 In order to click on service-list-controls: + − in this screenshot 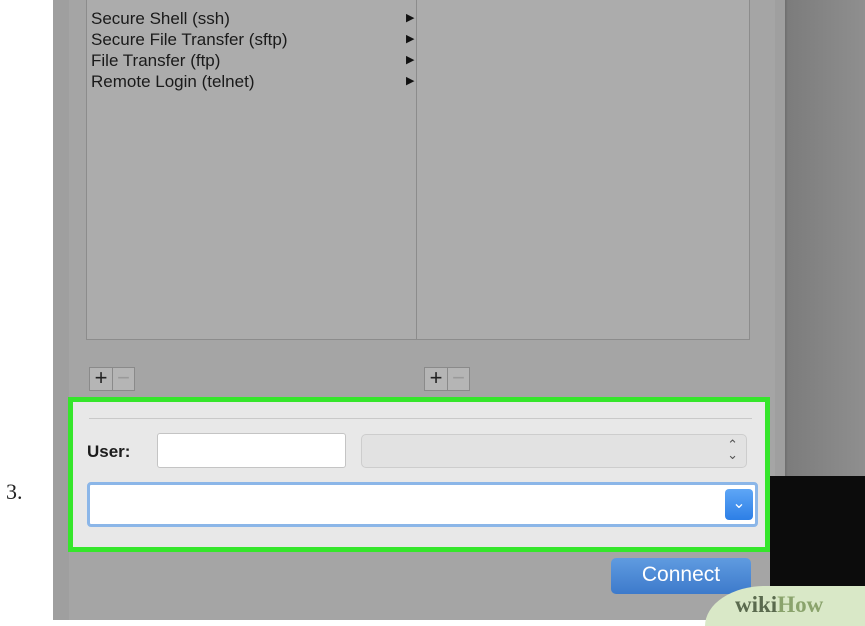, I will do `click(112, 379)`.